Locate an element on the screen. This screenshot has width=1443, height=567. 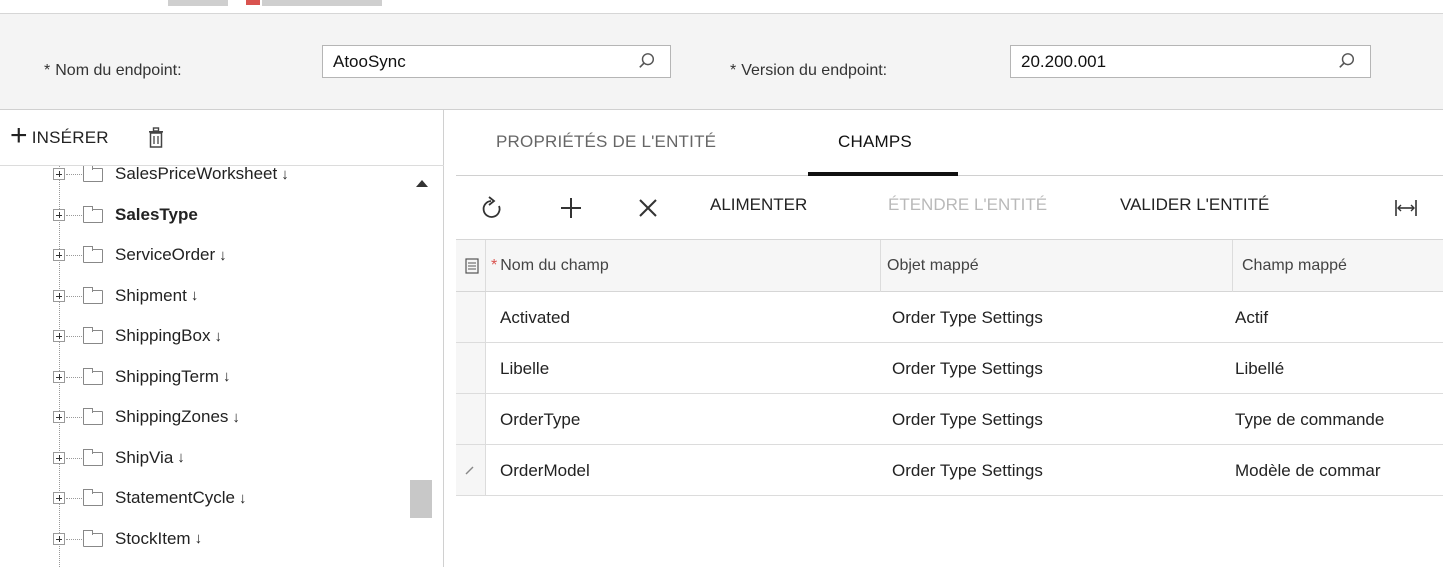
tree-toolbar: + INSÉRER is located at coordinates (222, 138).